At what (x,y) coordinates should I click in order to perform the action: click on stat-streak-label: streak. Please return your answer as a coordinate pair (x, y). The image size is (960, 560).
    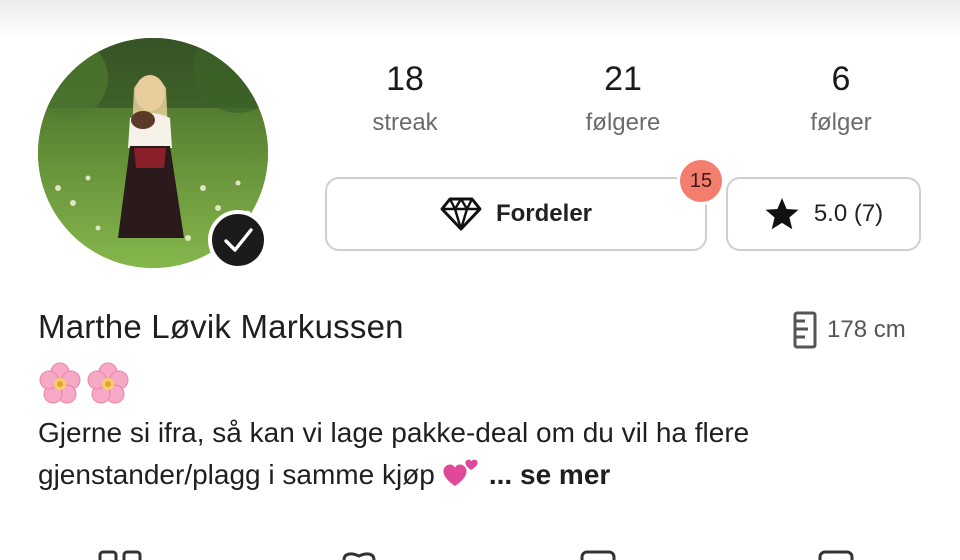
    Looking at the image, I should click on (405, 122).